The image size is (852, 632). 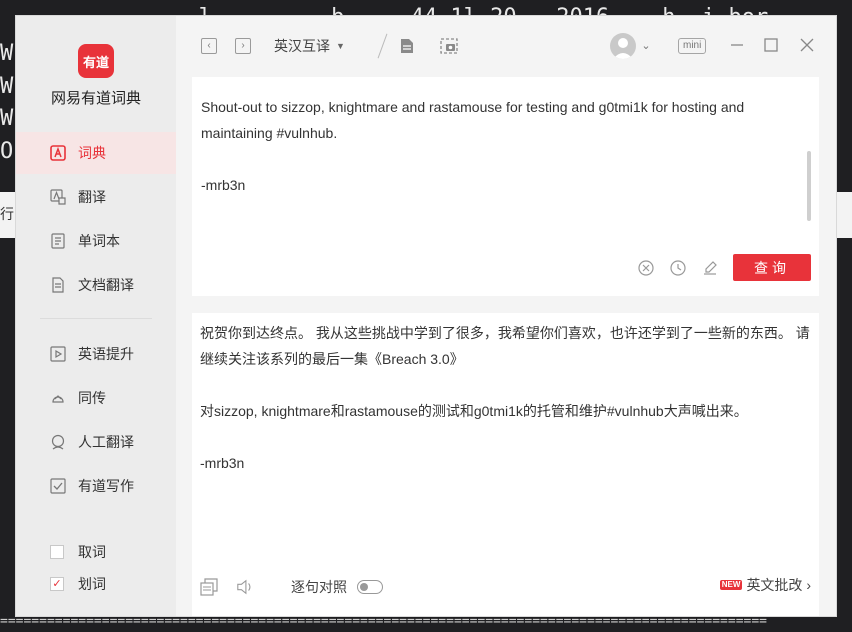 I want to click on sidebar-item-label: 同传, so click(x=92, y=398).